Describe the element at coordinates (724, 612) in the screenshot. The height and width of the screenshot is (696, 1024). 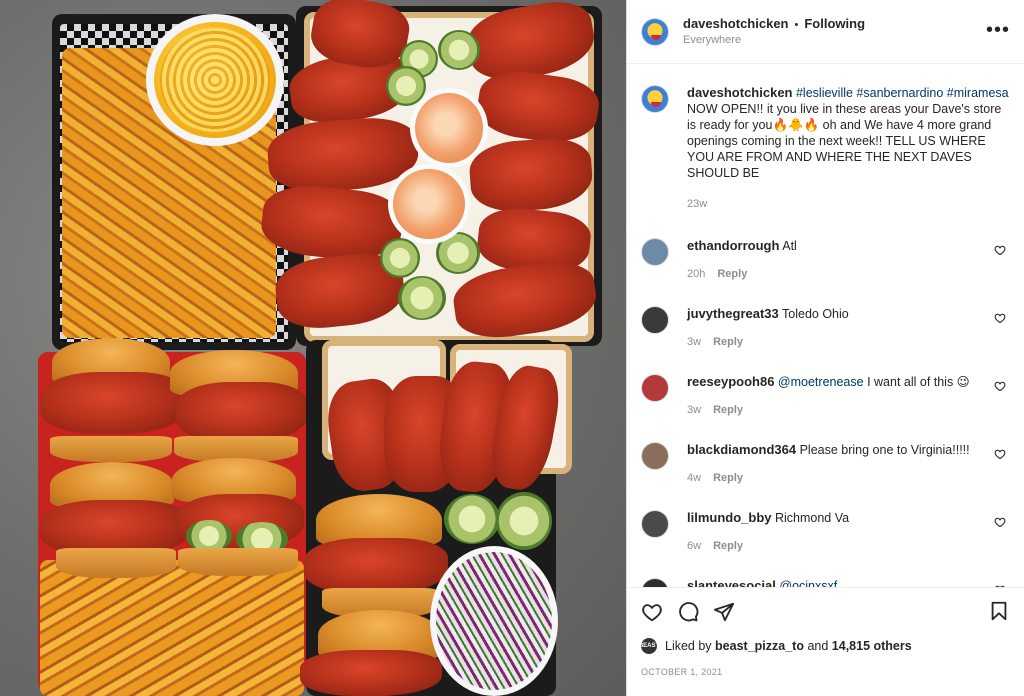
I see `share-icon` at that location.